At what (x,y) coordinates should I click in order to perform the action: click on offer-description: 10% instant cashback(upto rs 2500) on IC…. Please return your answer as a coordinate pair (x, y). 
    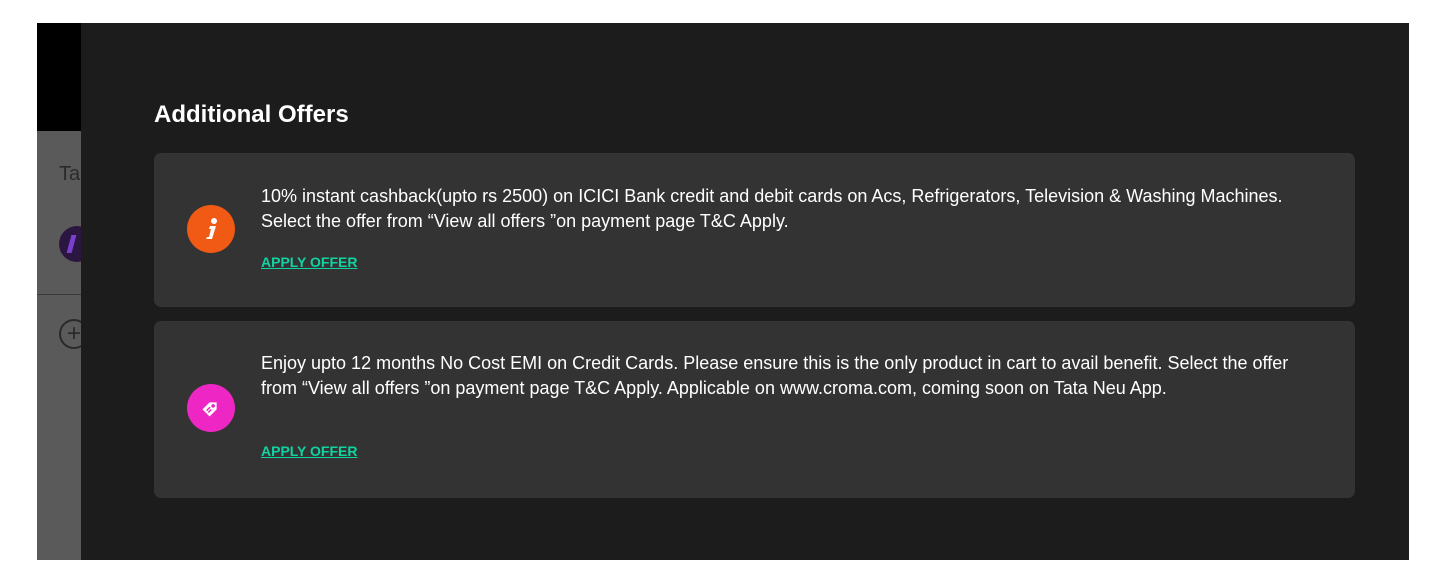
    Looking at the image, I should click on (772, 208).